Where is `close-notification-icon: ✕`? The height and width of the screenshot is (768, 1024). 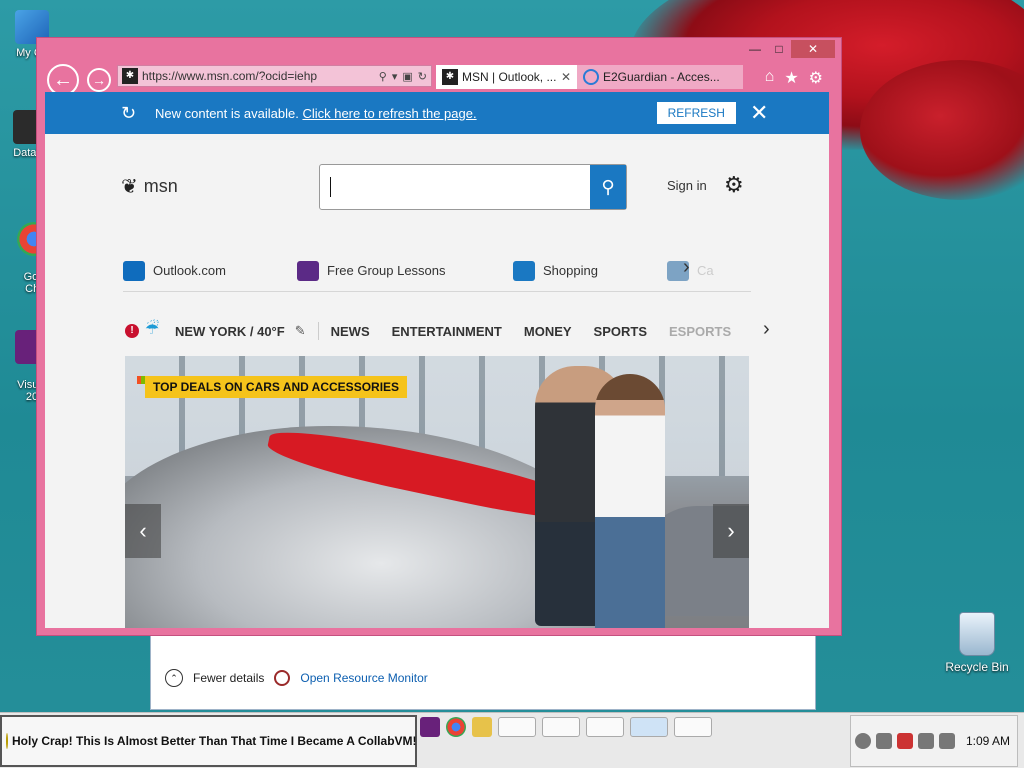 close-notification-icon: ✕ is located at coordinates (759, 113).